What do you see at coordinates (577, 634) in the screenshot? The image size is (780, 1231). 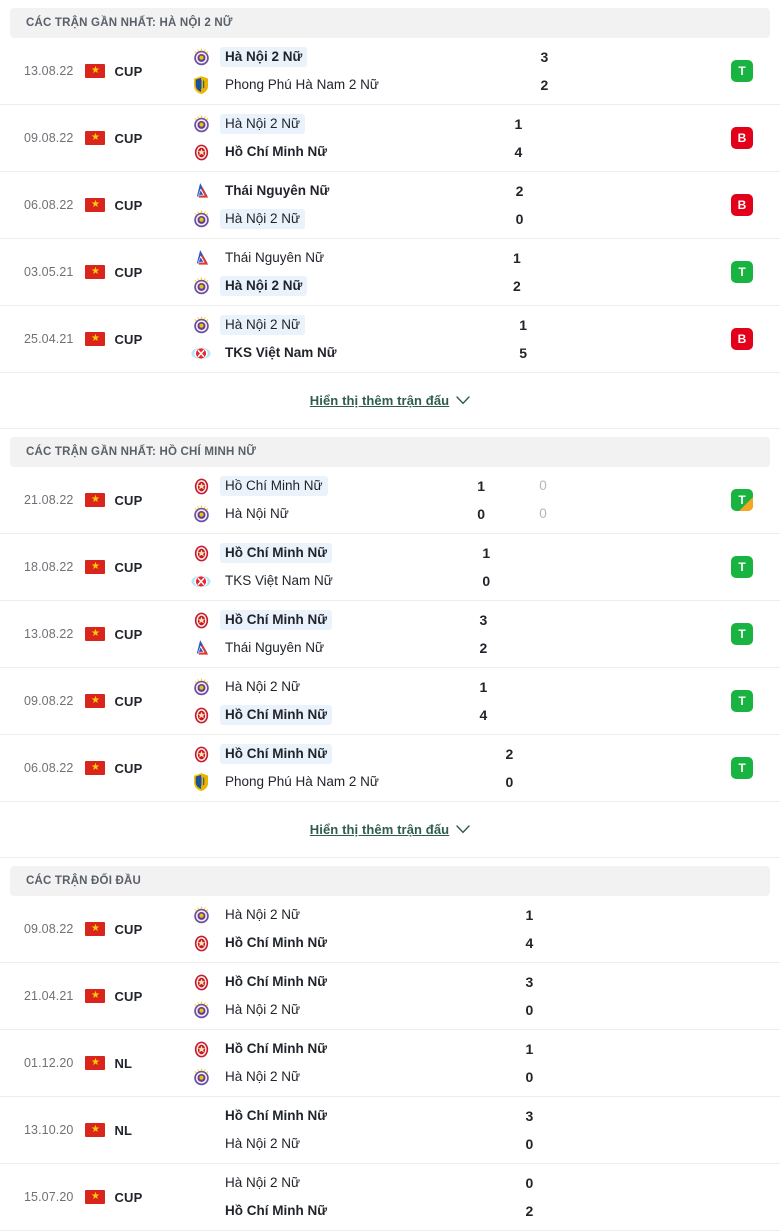 I see `secondary-scores` at bounding box center [577, 634].